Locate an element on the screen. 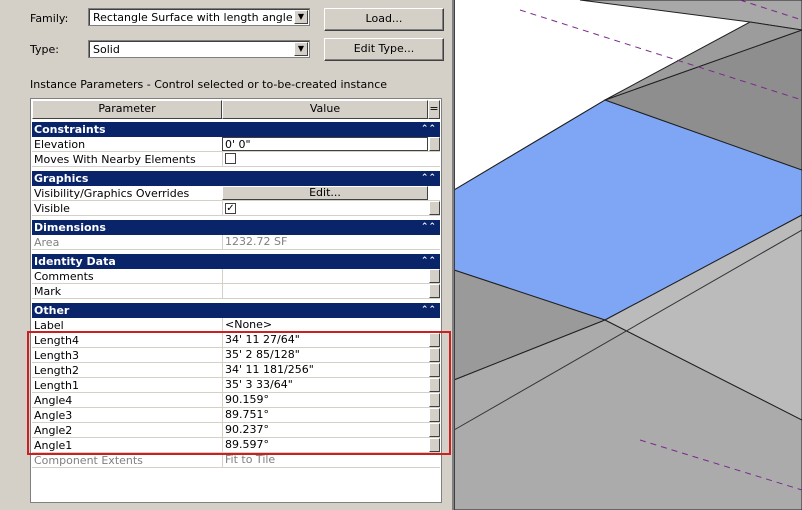 The width and height of the screenshot is (802, 510). param-row: Length1 35' 3 33/64" is located at coordinates (236, 385).